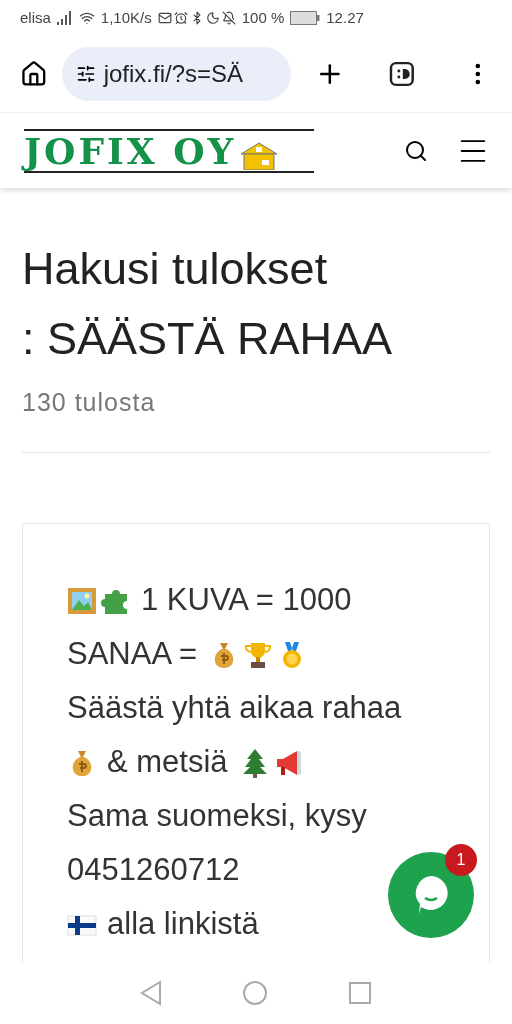  I want to click on card-text-line: Sama suomeksi, kysy, so click(217, 816).